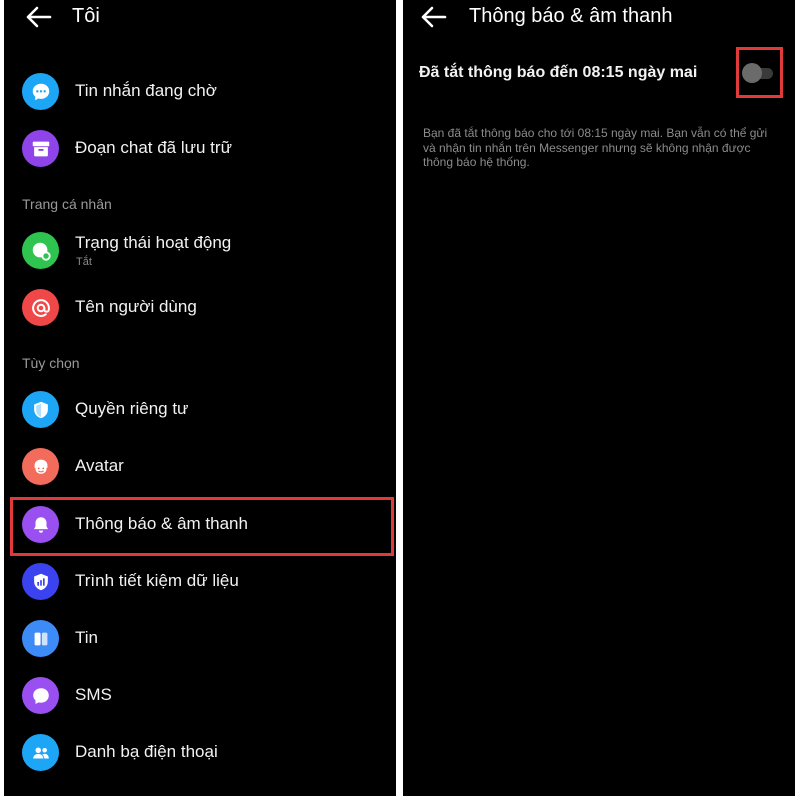 This screenshot has height=800, width=800. I want to click on menu-item-privacy: Quyền riêng tư, so click(200, 409).